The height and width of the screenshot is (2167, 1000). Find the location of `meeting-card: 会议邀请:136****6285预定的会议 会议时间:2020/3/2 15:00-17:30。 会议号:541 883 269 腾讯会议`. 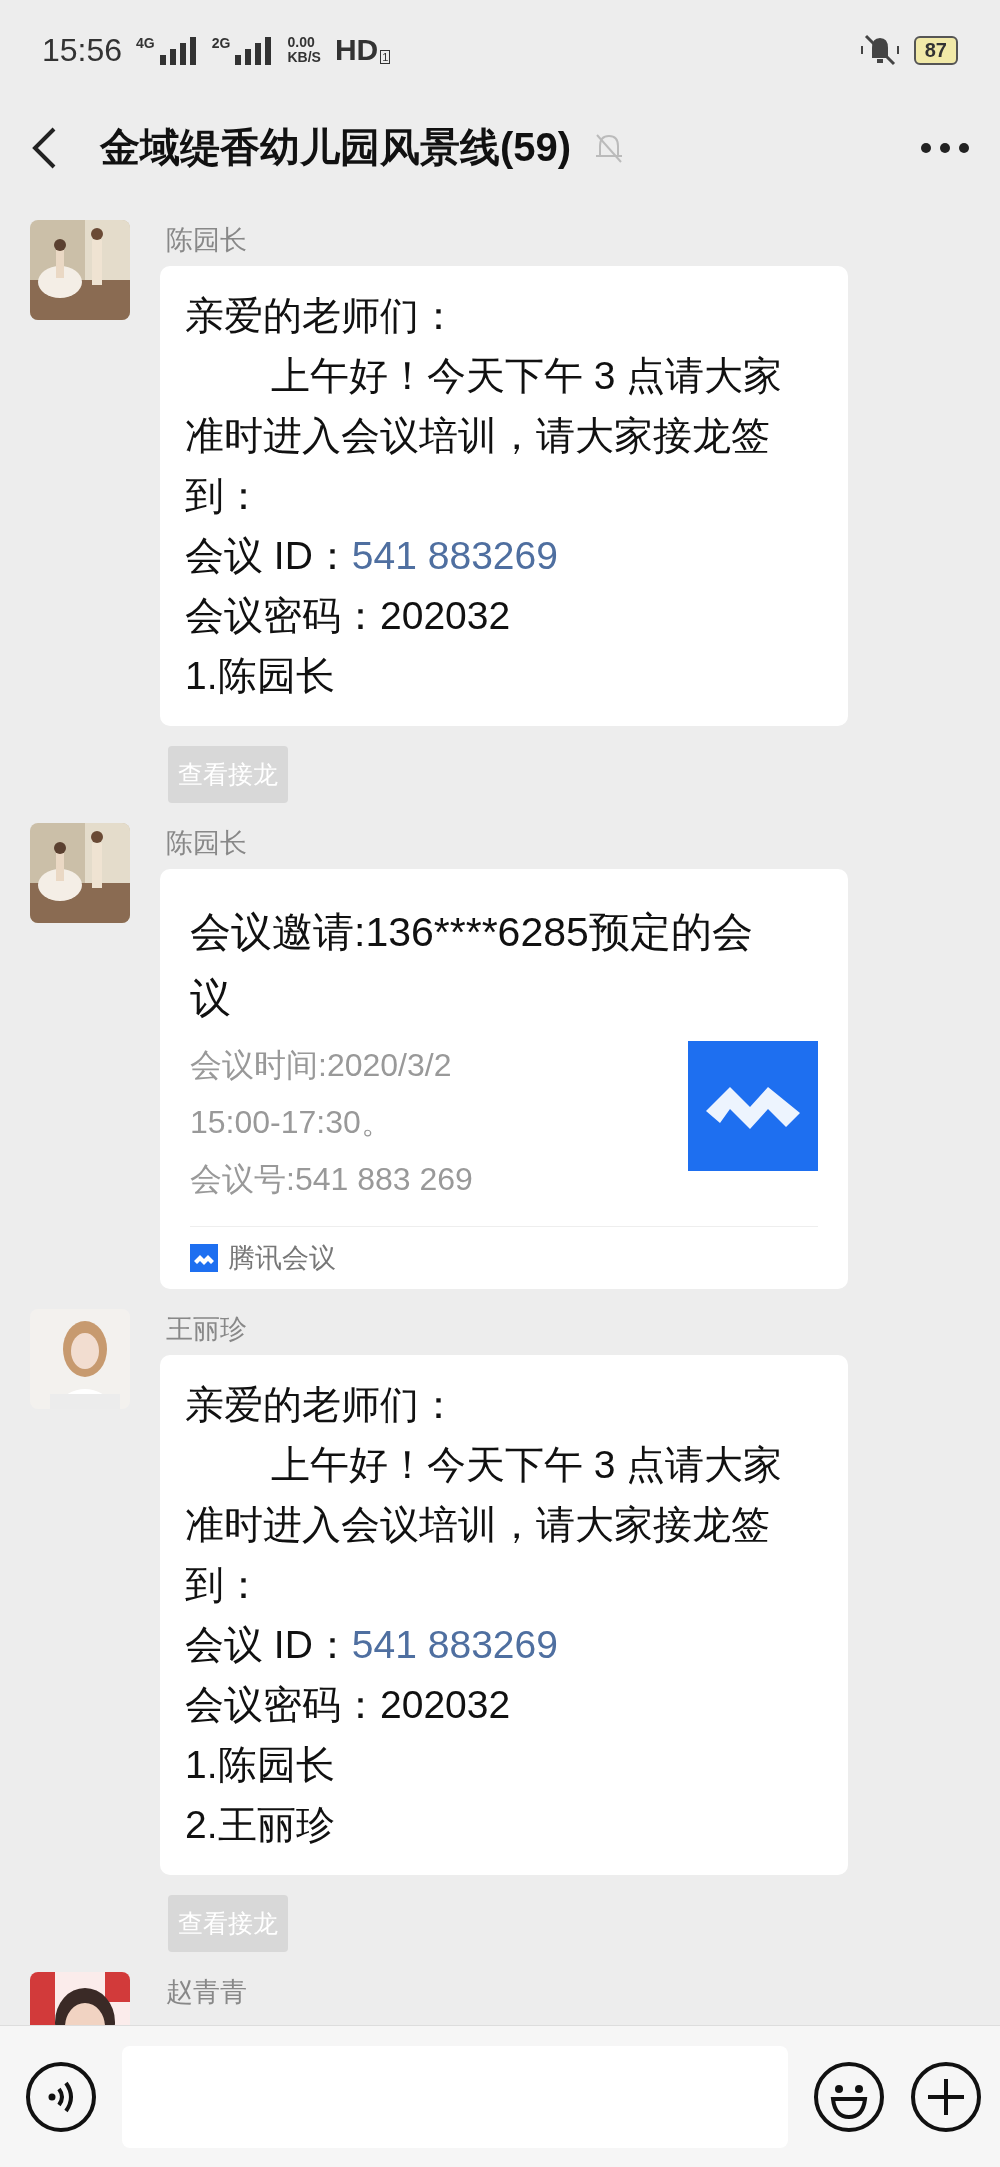

meeting-card: 会议邀请:136****6285预定的会议 会议时间:2020/3/2 15:00-17:30。 会议号:541 883 269 腾讯会议 is located at coordinates (504, 1079).